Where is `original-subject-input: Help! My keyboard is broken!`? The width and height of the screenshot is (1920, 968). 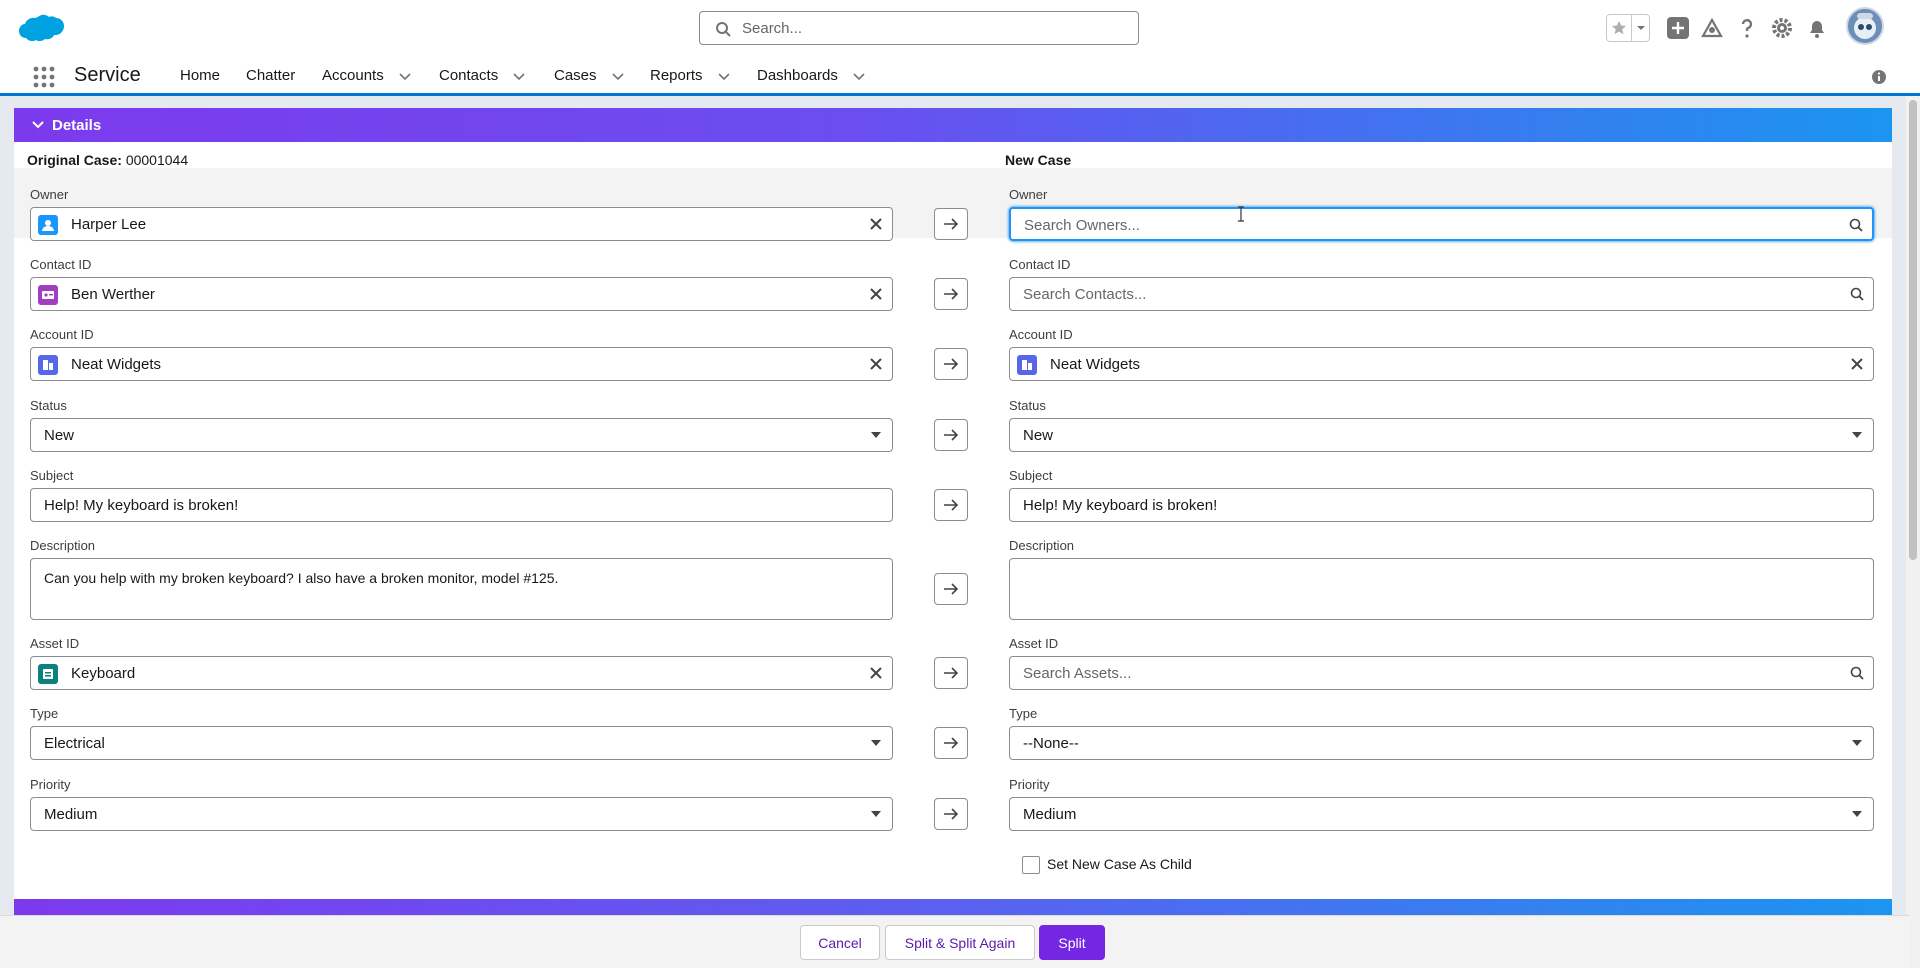 original-subject-input: Help! My keyboard is broken! is located at coordinates (461, 505).